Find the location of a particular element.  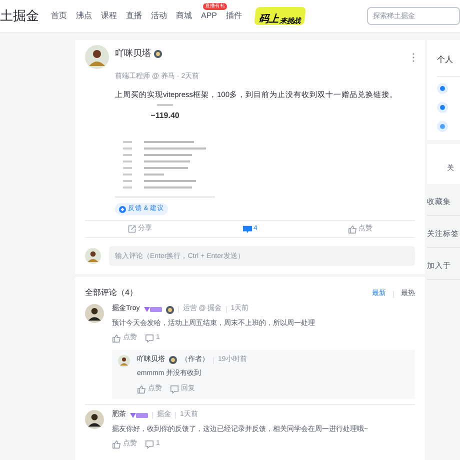

logo-text: 土掘金 is located at coordinates (19, 16).